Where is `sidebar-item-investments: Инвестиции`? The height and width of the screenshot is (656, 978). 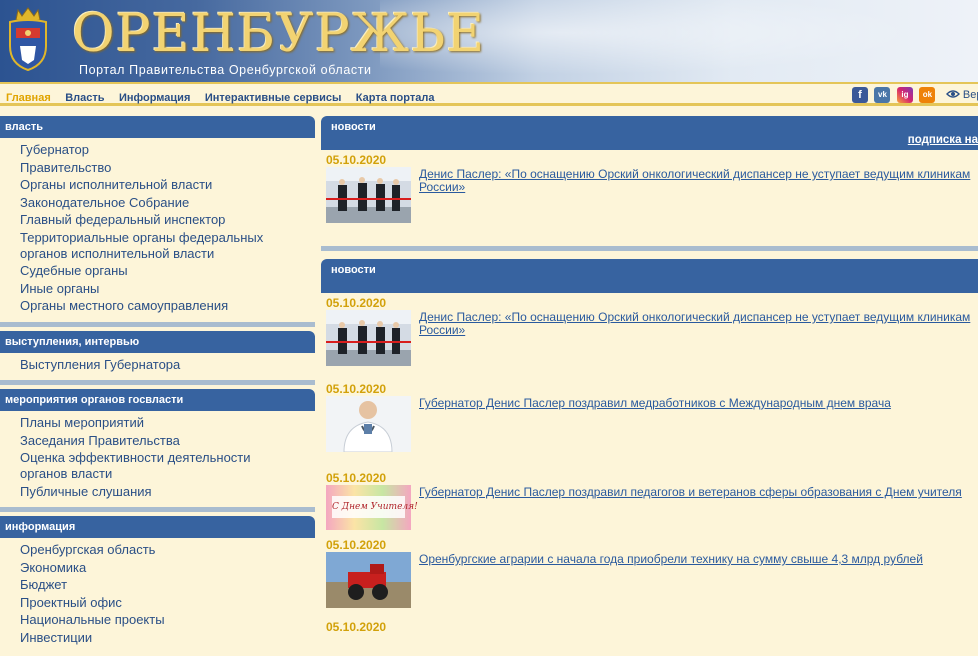 sidebar-item-investments: Инвестиции is located at coordinates (167, 638).